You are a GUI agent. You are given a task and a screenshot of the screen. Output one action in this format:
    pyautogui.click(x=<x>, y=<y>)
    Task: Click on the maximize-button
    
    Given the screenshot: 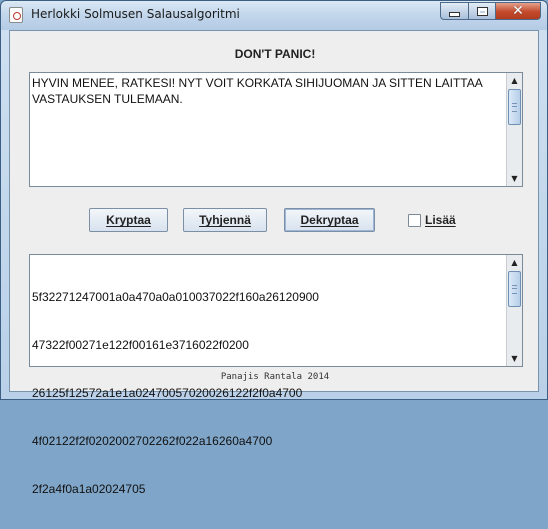 What is the action you would take?
    pyautogui.click(x=481, y=11)
    